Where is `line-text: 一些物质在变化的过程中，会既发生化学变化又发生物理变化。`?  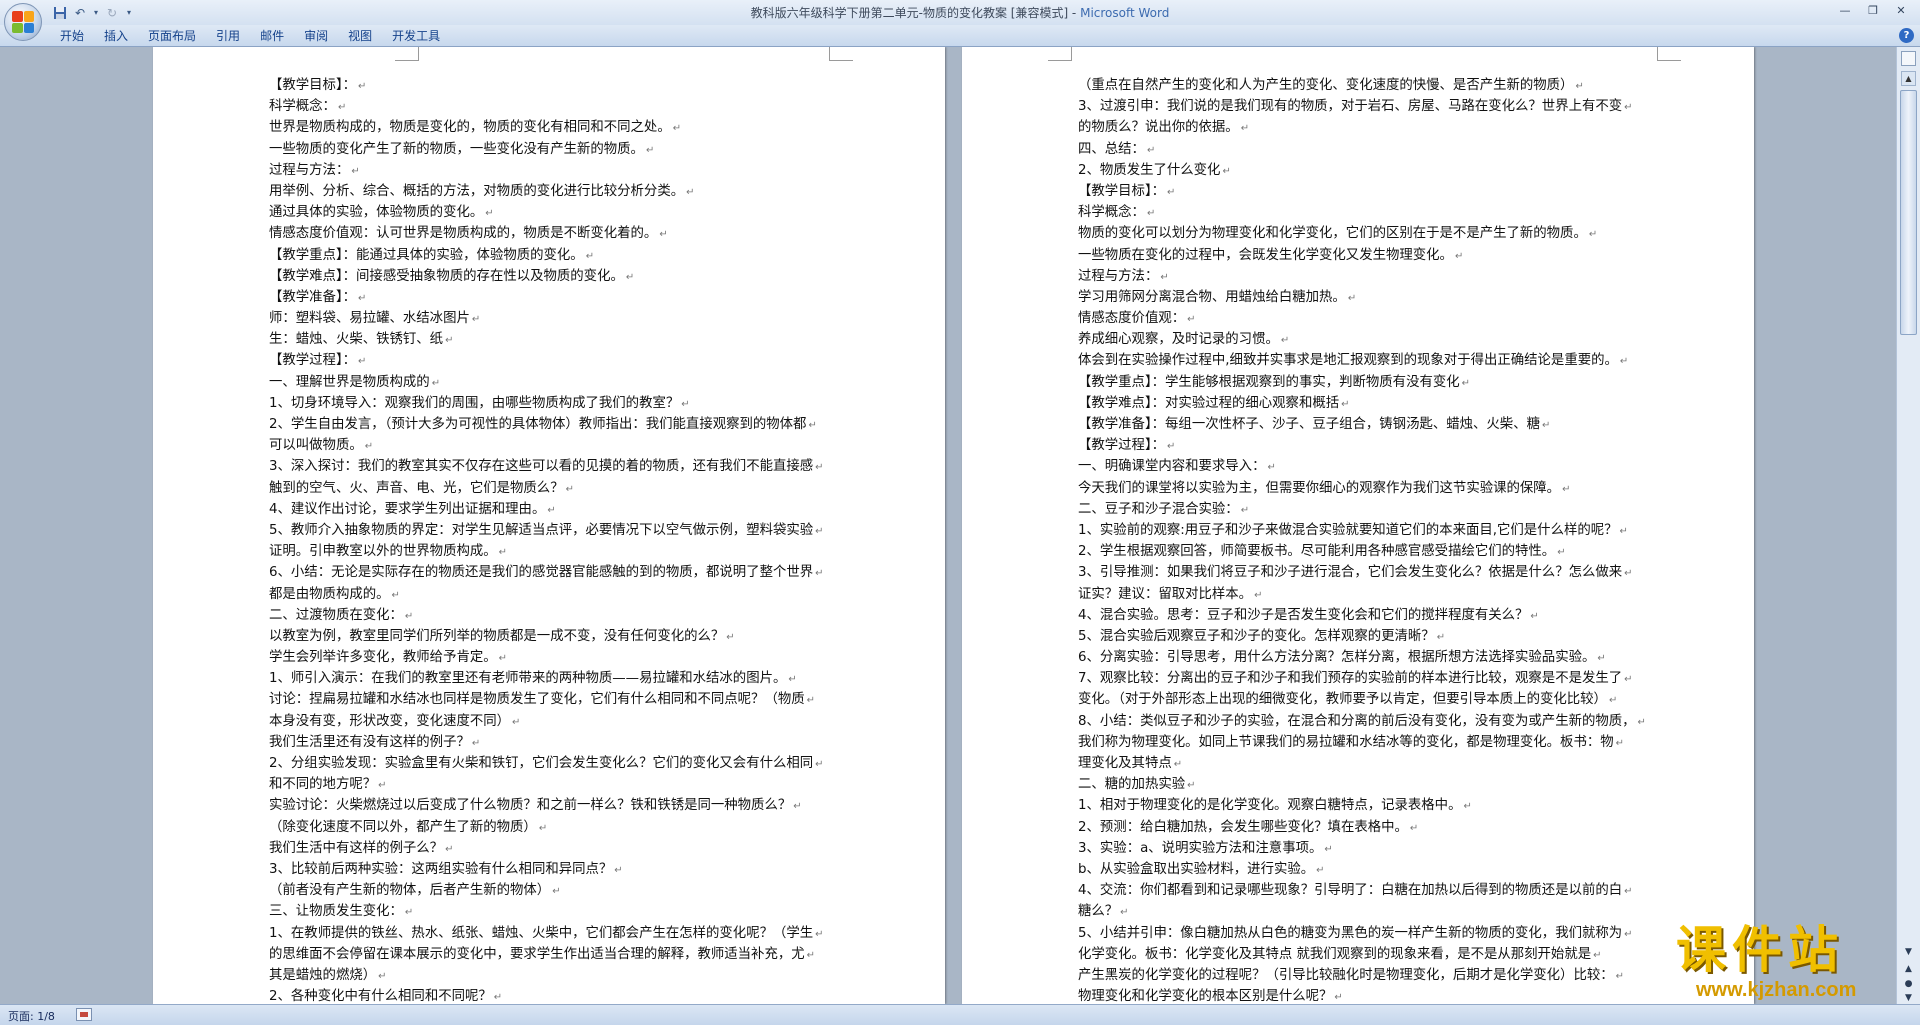
line-text: 一些物质在变化的过程中，会既发生化学变化又发生物理变化。 is located at coordinates (1265, 255).